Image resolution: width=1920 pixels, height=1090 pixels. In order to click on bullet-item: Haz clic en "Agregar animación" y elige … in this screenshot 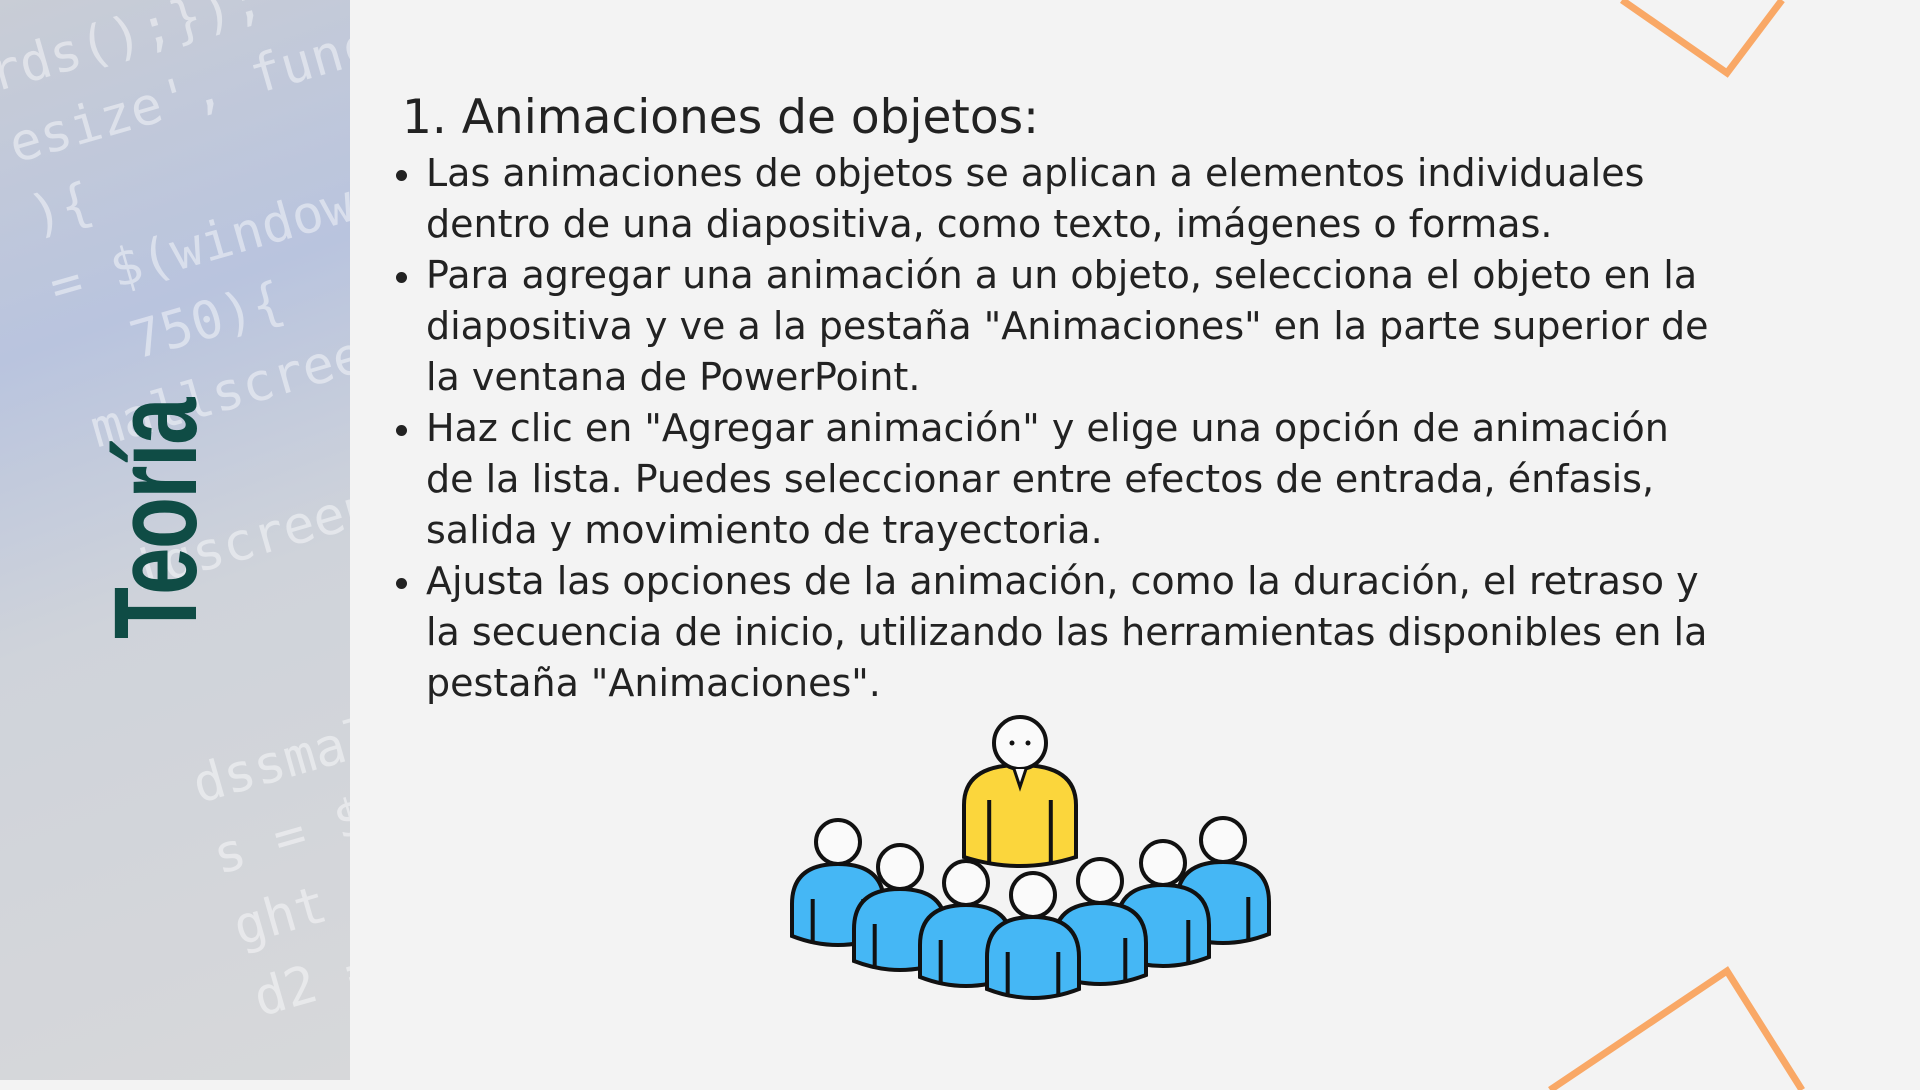, I will do `click(1052, 479)`.